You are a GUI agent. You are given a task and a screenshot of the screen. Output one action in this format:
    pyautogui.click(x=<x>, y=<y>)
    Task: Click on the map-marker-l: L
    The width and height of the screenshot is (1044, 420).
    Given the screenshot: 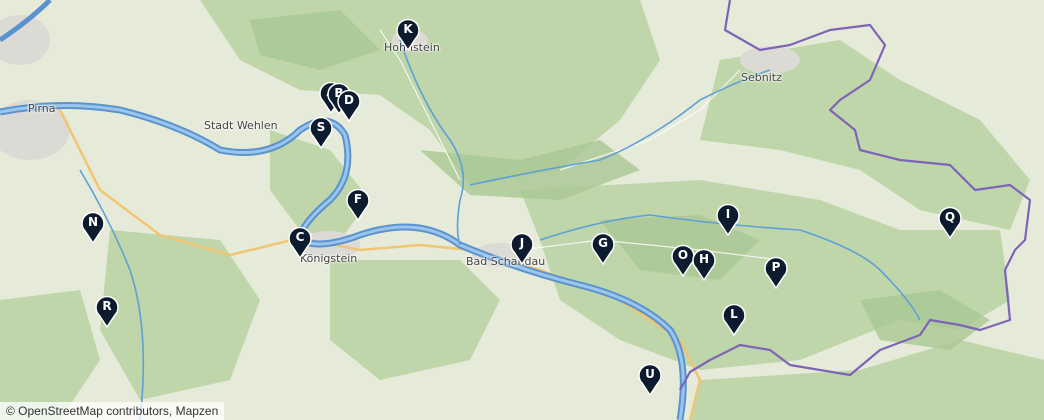 What is the action you would take?
    pyautogui.click(x=734, y=319)
    